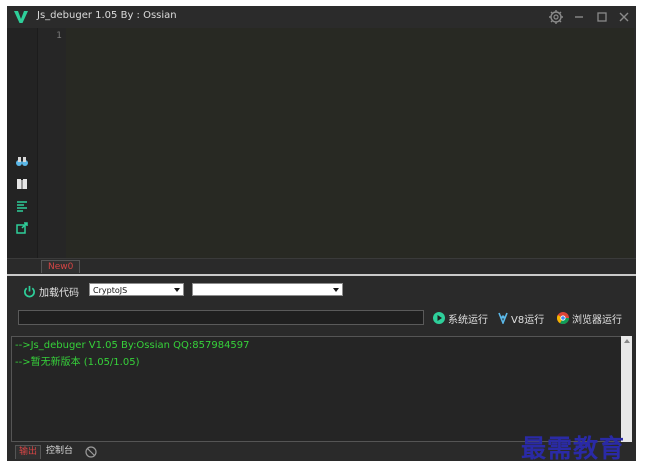  Describe the element at coordinates (597, 320) in the screenshot. I see `browser-run-label: 浏览器运行` at that location.